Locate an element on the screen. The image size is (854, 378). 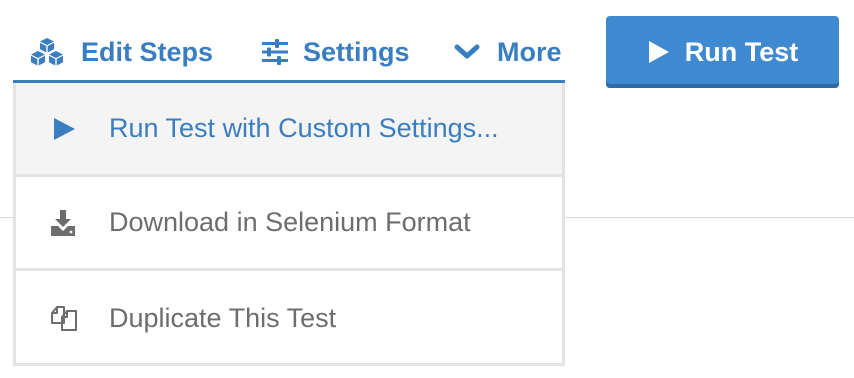
run-test-button: Run Test is located at coordinates (722, 52).